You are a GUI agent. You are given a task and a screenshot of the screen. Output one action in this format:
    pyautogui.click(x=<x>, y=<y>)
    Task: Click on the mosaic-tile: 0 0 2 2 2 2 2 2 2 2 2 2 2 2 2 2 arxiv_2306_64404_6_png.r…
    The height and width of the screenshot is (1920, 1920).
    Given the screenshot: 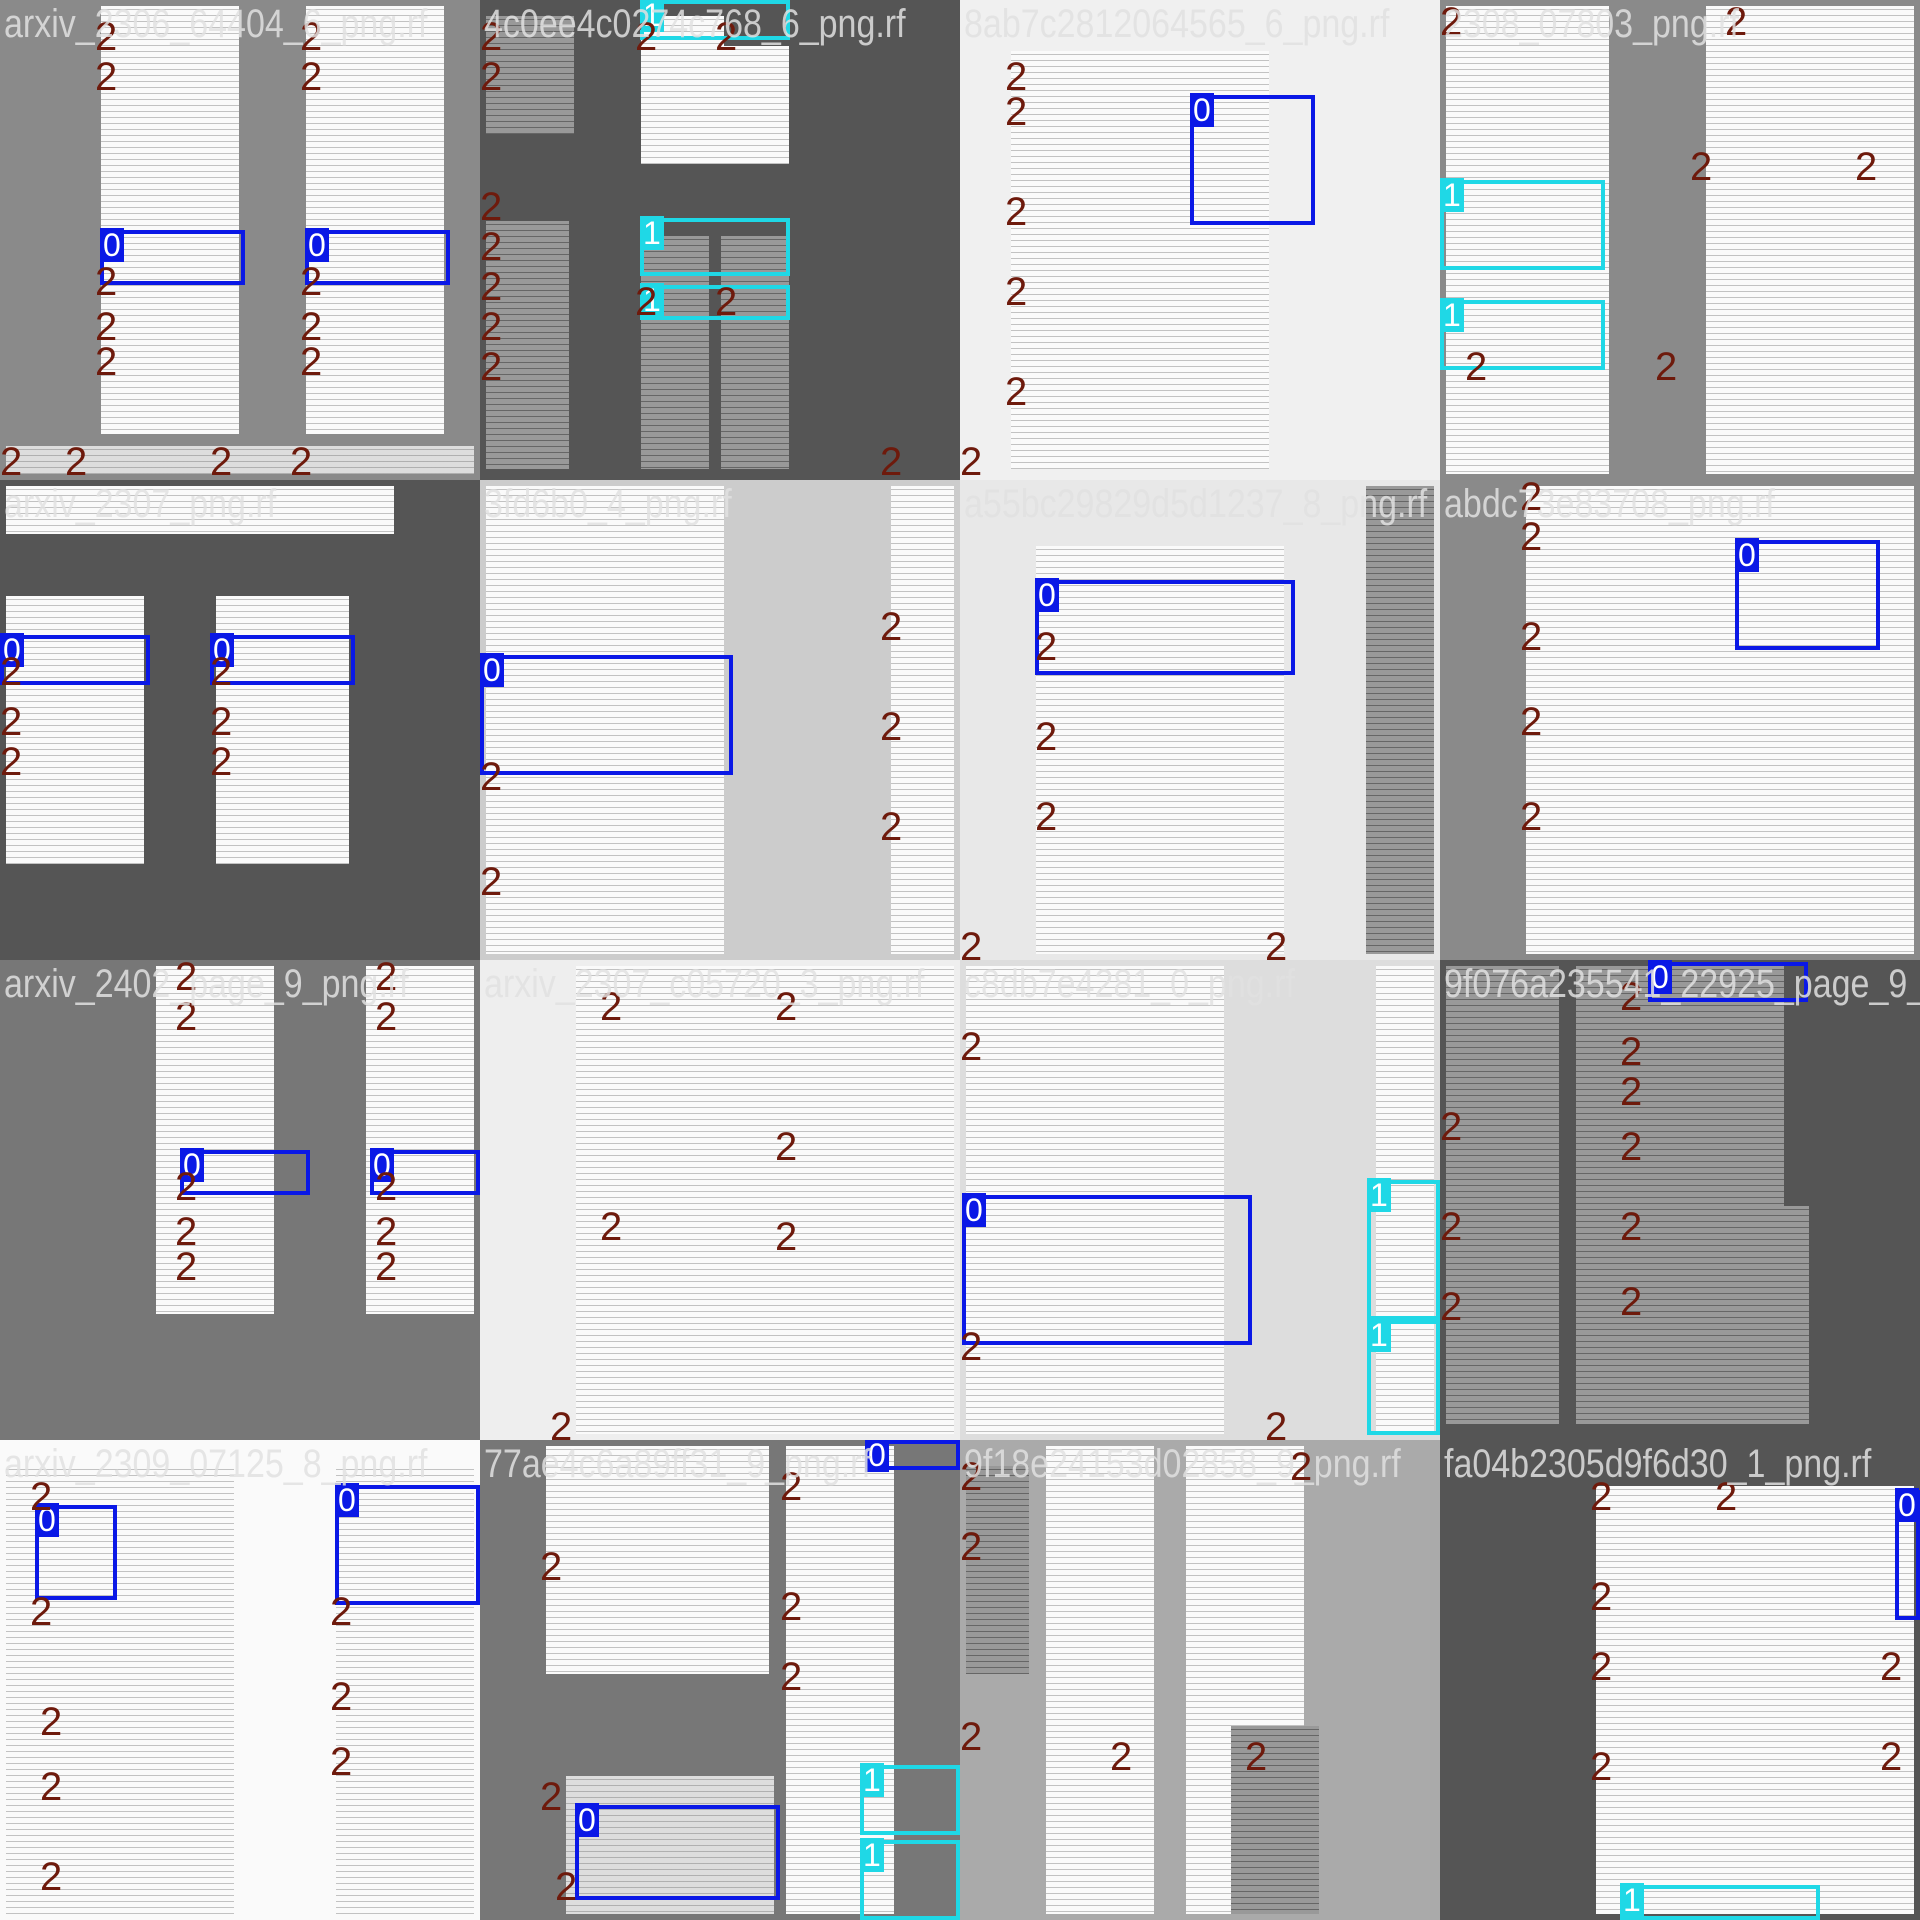 What is the action you would take?
    pyautogui.click(x=240, y=240)
    